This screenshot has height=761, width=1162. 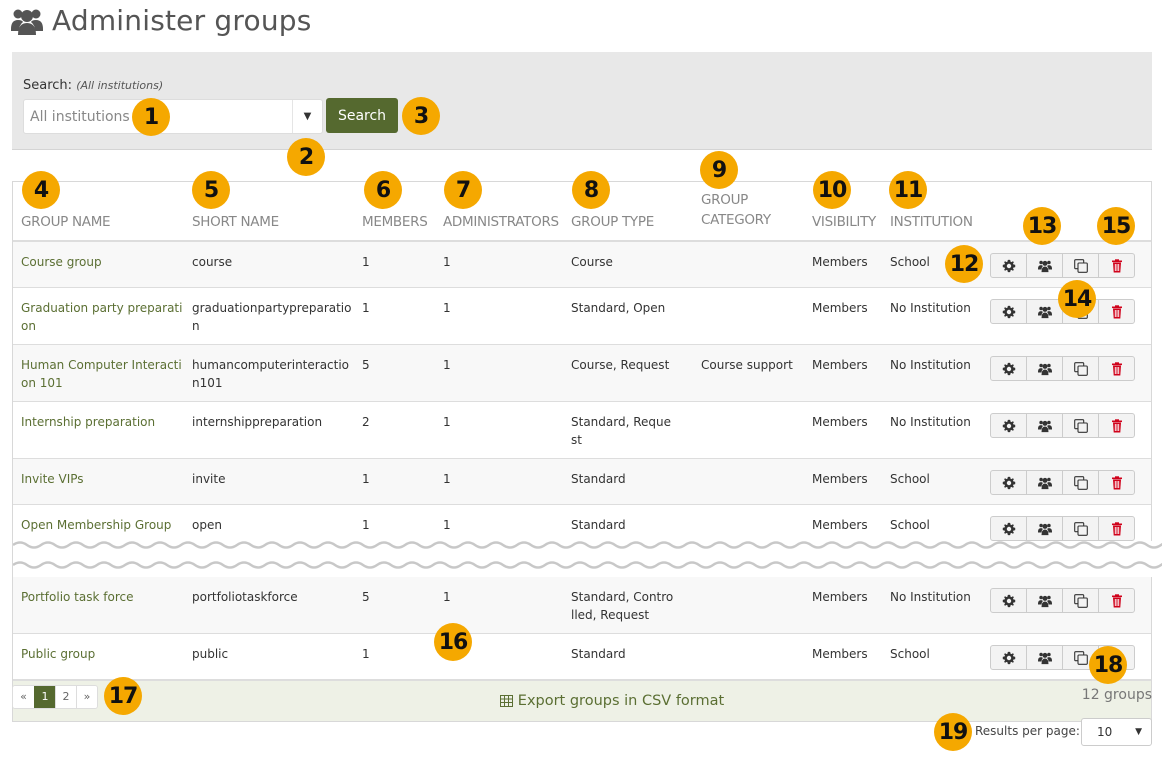 What do you see at coordinates (23, 697) in the screenshot?
I see `pagination-prev: «` at bounding box center [23, 697].